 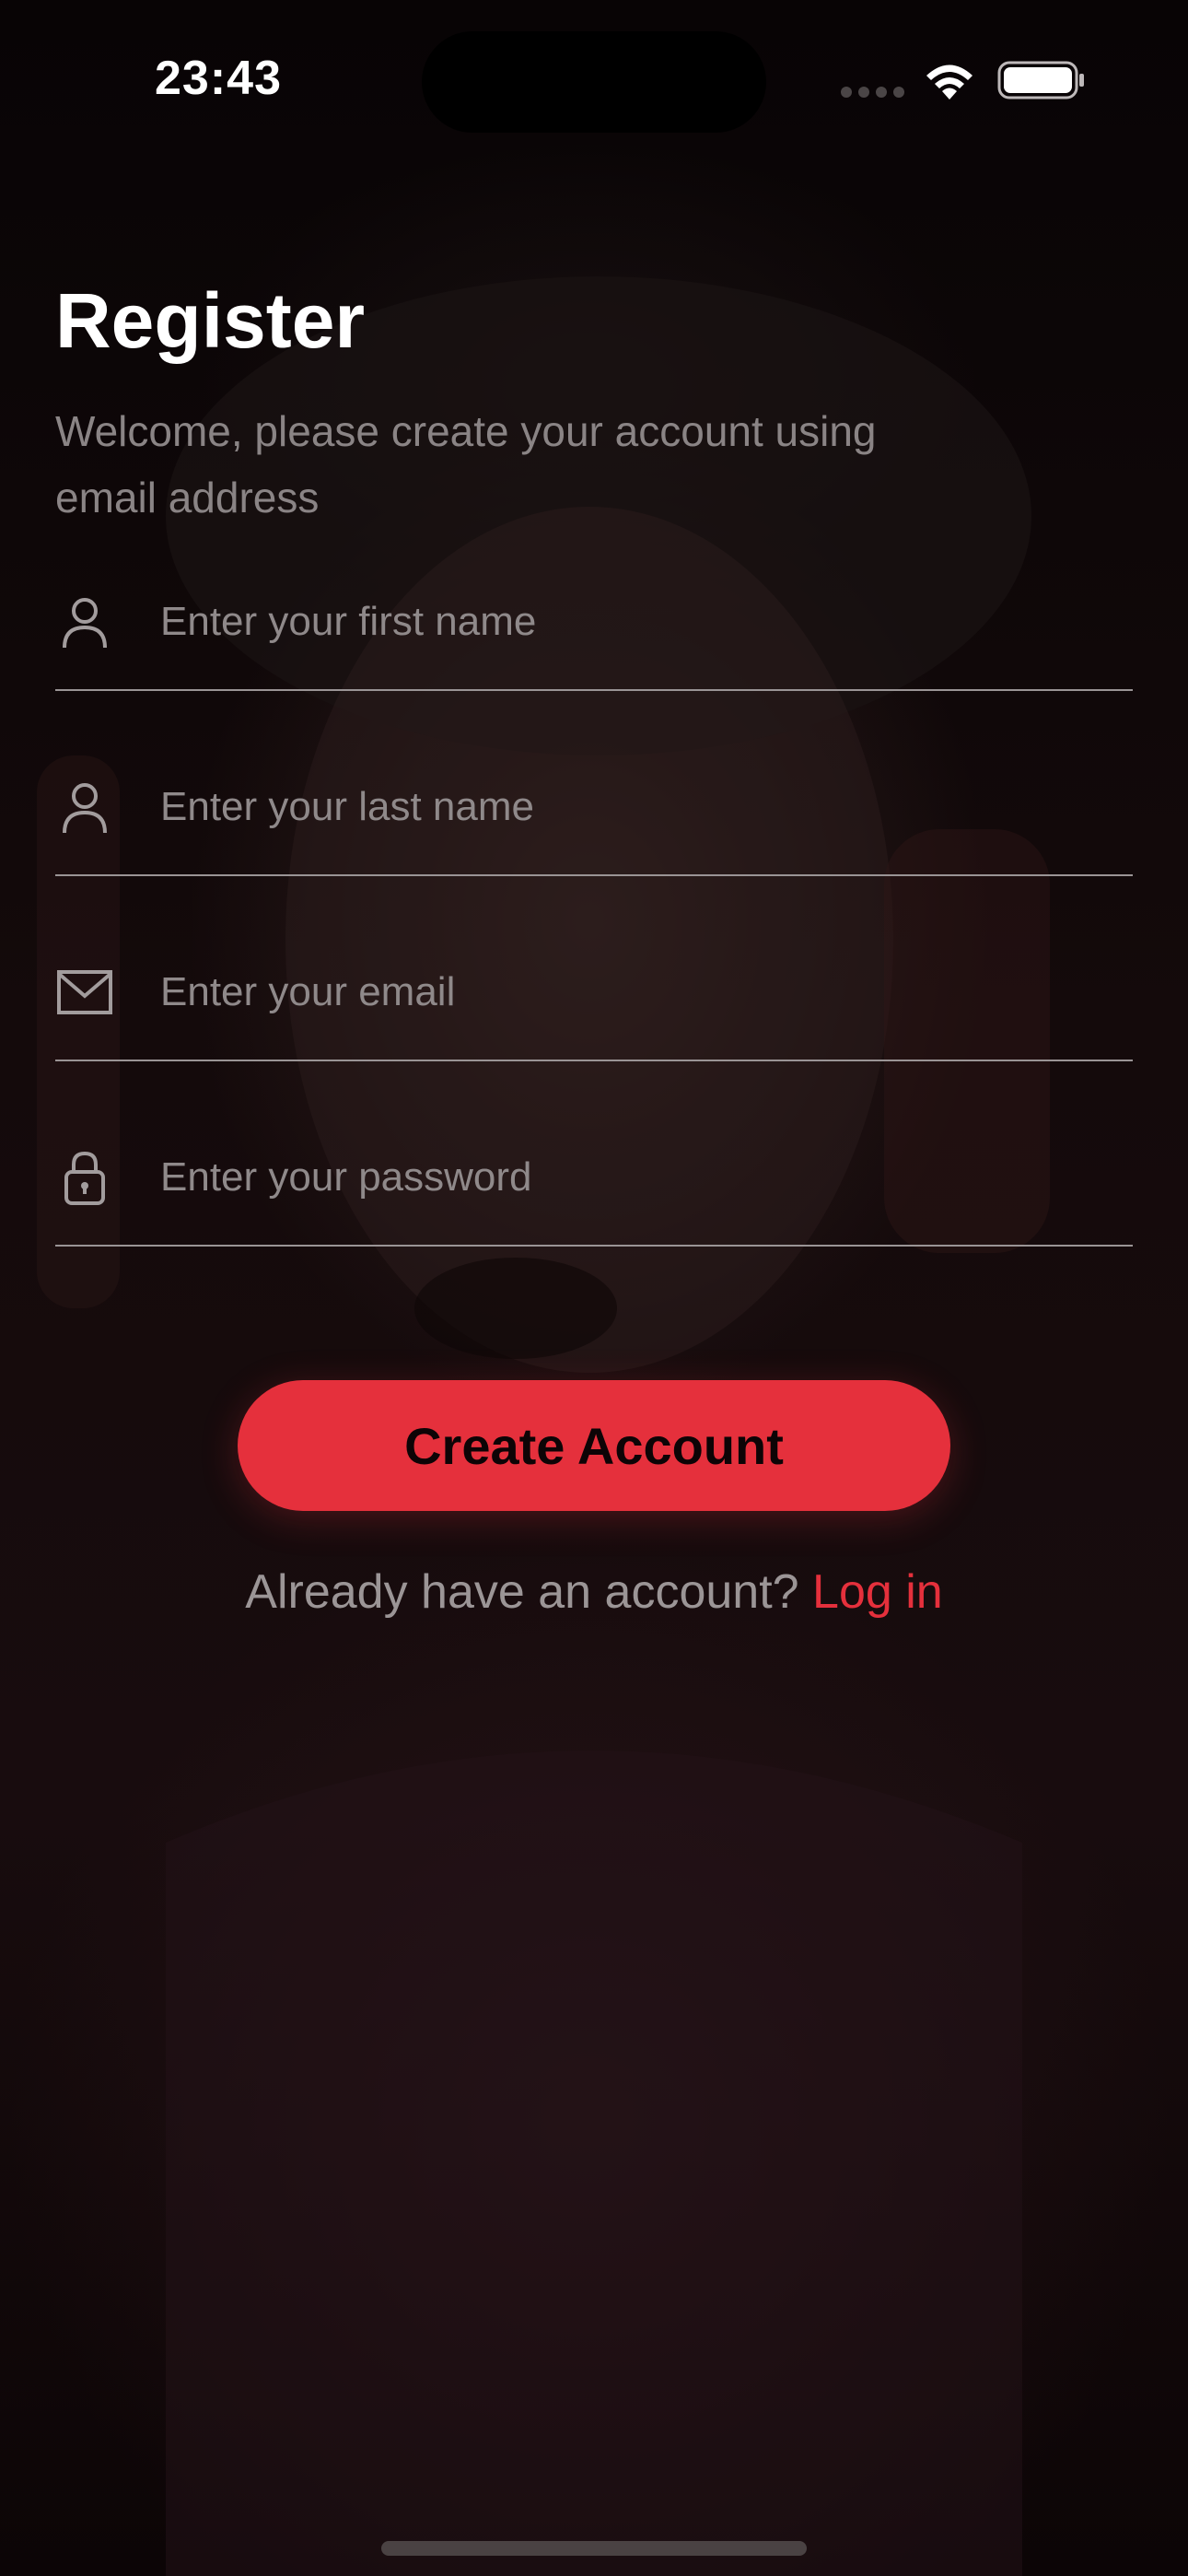 What do you see at coordinates (639, 622) in the screenshot?
I see `first-name-input` at bounding box center [639, 622].